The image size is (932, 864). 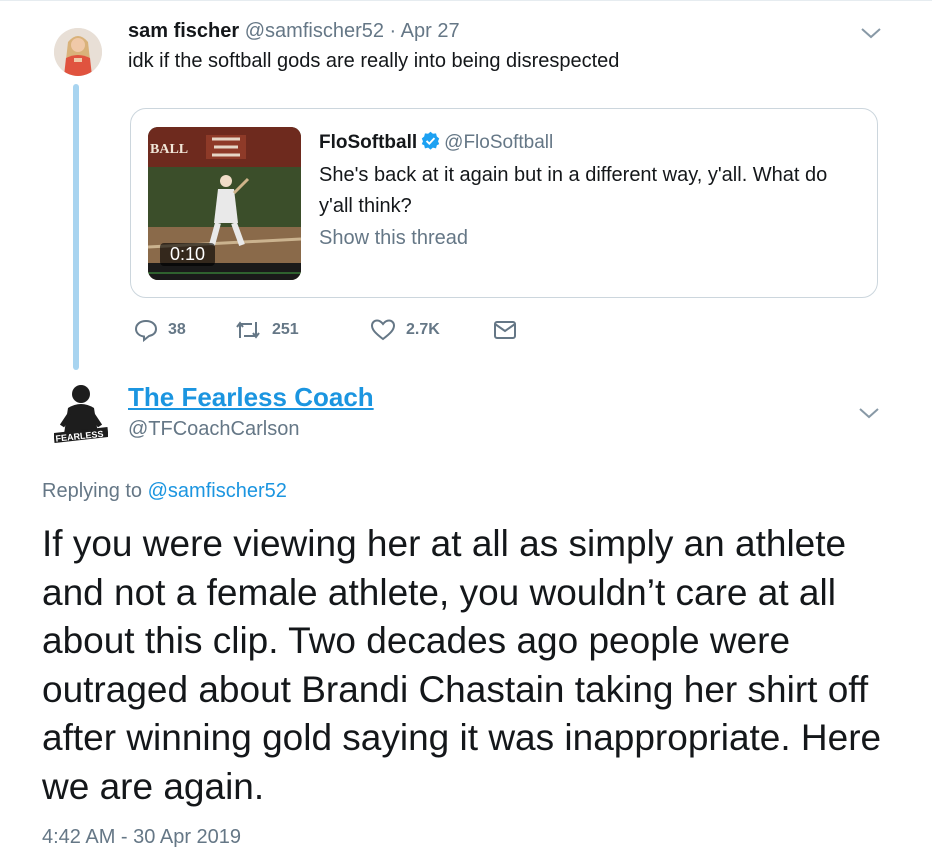 What do you see at coordinates (217, 491) in the screenshot?
I see `replying-to-handle: @samfischer52` at bounding box center [217, 491].